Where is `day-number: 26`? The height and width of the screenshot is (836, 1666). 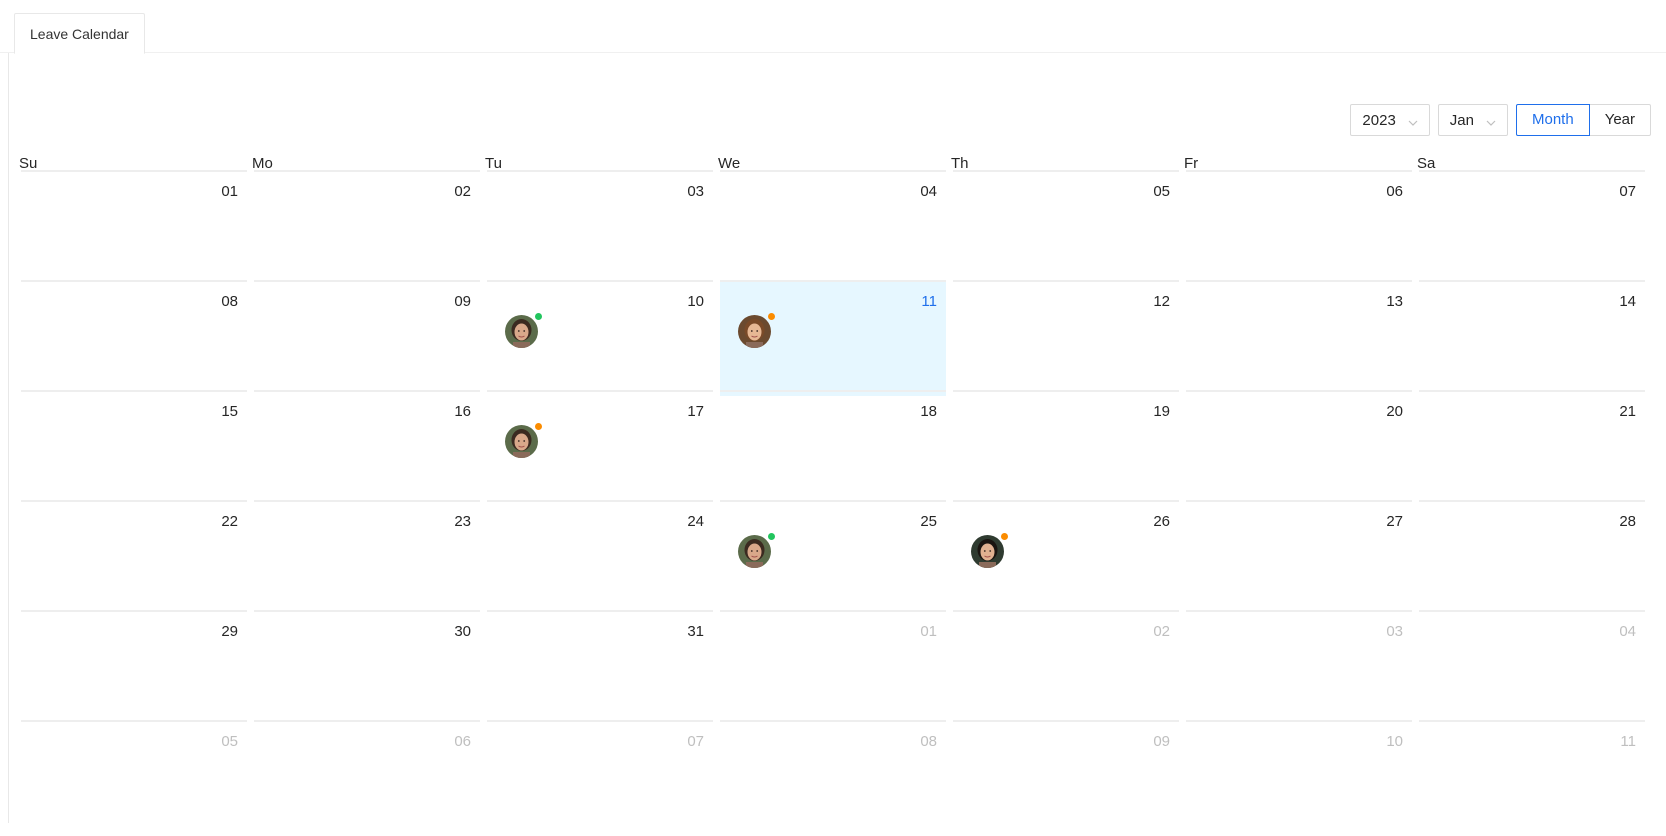 day-number: 26 is located at coordinates (1161, 521).